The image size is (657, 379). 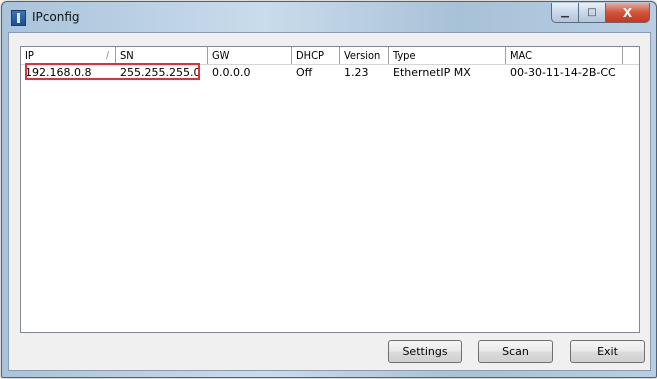 What do you see at coordinates (564, 55) in the screenshot?
I see `column-header-mac: MAC` at bounding box center [564, 55].